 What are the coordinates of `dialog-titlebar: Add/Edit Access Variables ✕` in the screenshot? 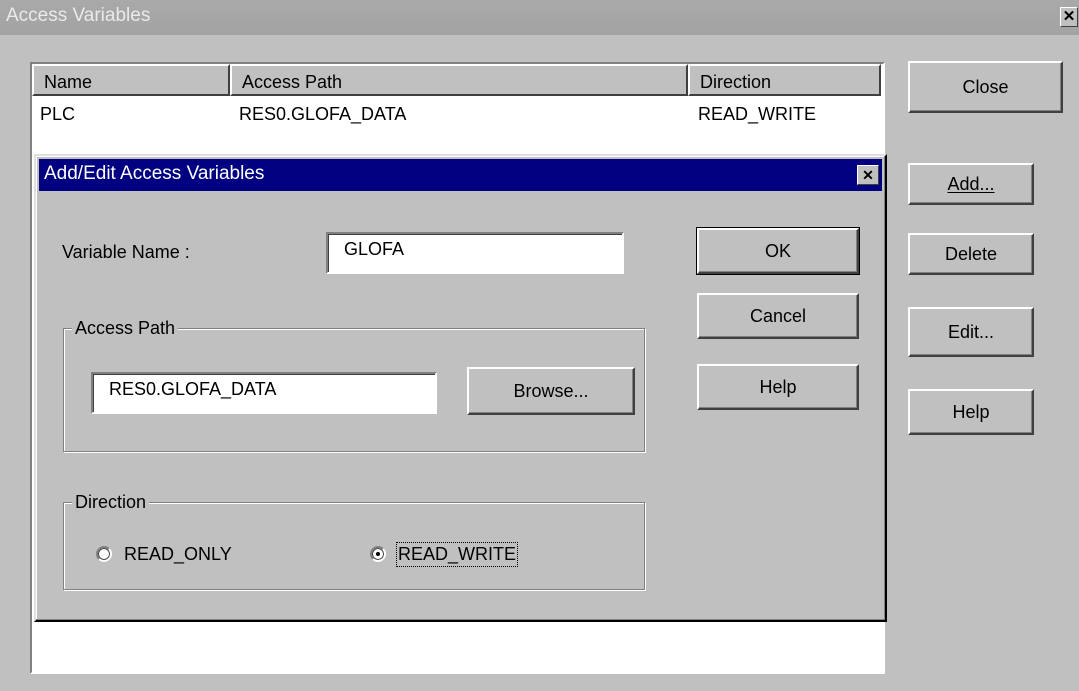 It's located at (460, 175).